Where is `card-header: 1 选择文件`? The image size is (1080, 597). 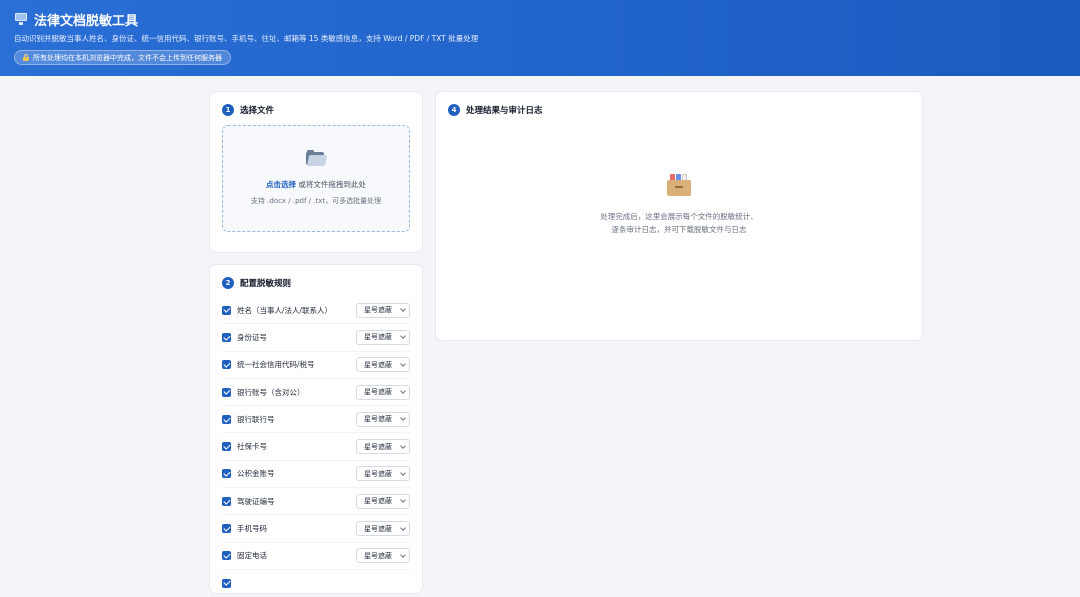
card-header: 1 选择文件 is located at coordinates (316, 110).